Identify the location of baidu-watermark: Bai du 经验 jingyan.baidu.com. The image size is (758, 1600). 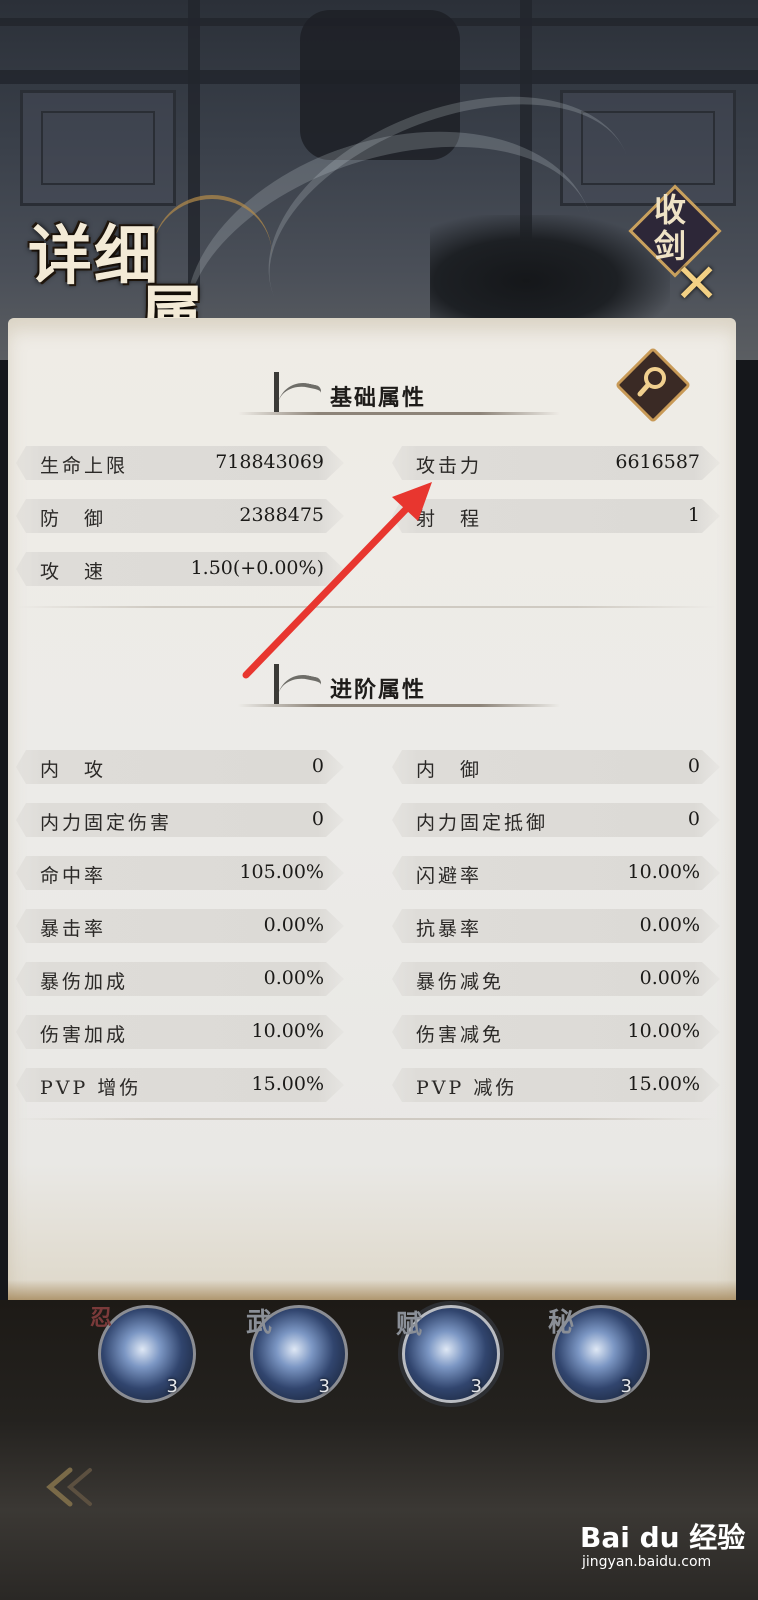
(665, 1546).